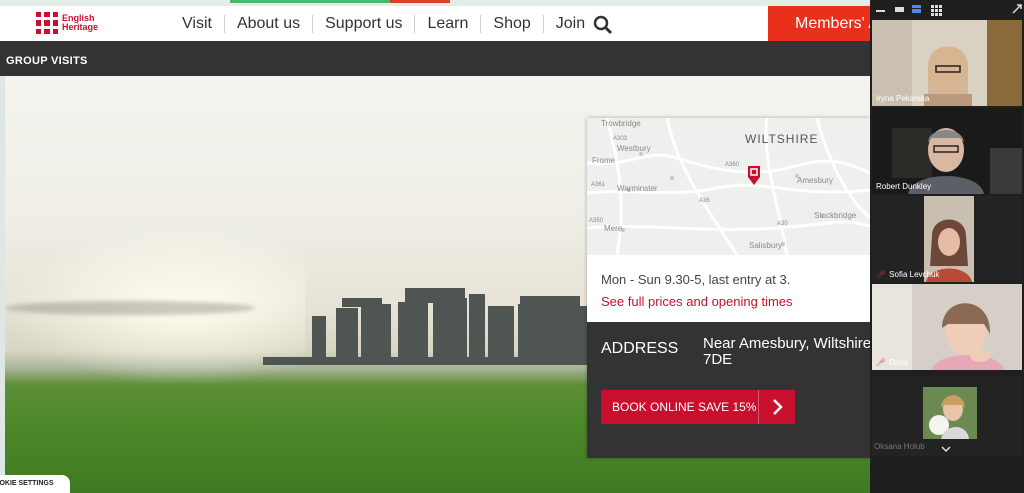 Image resolution: width=1024 pixels, height=493 pixels. What do you see at coordinates (782, 139) in the screenshot?
I see `map-county-label: WILTSHIRE` at bounding box center [782, 139].